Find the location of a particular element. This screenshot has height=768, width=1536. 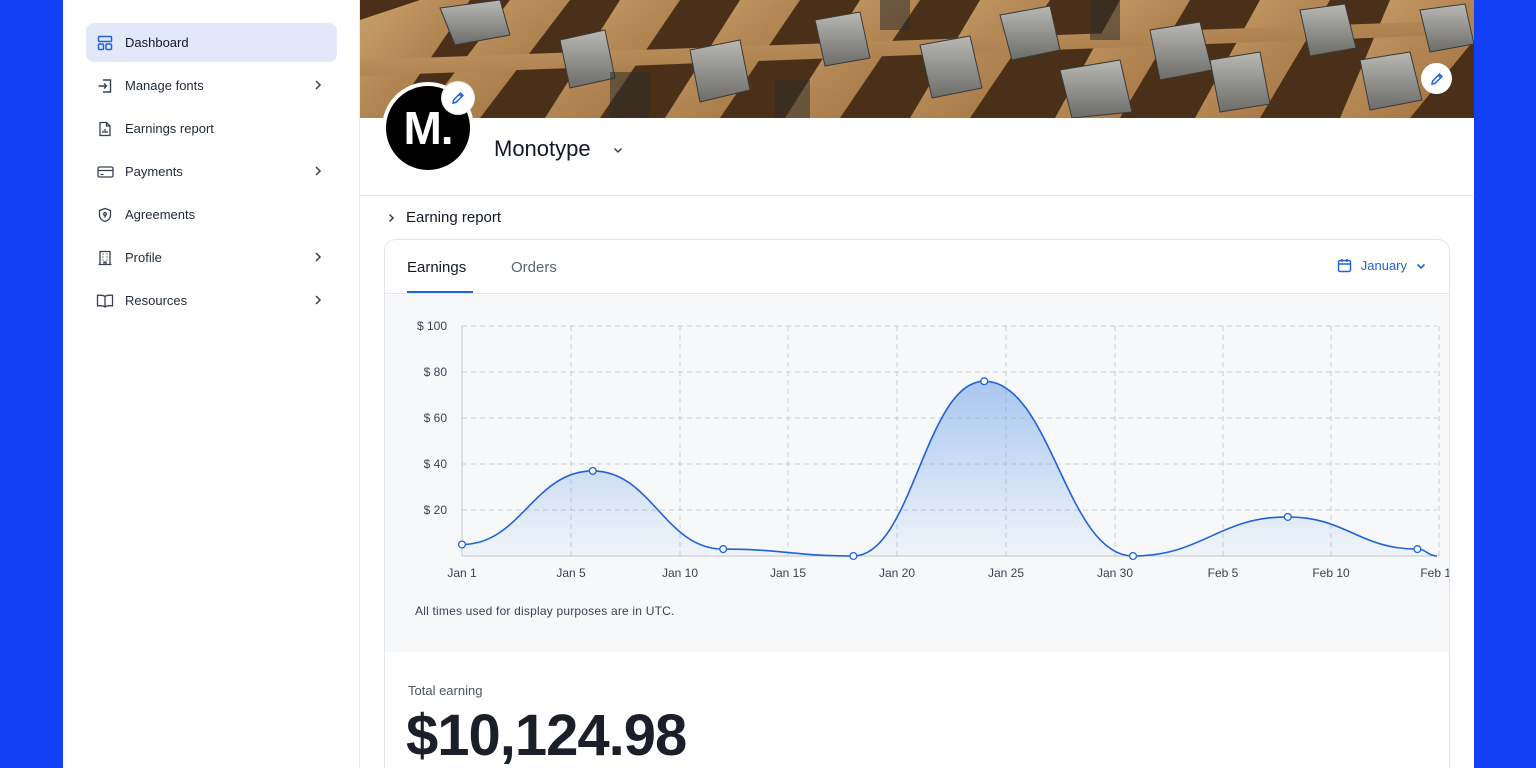

x-tick-label: Jan 30 is located at coordinates (1115, 573).